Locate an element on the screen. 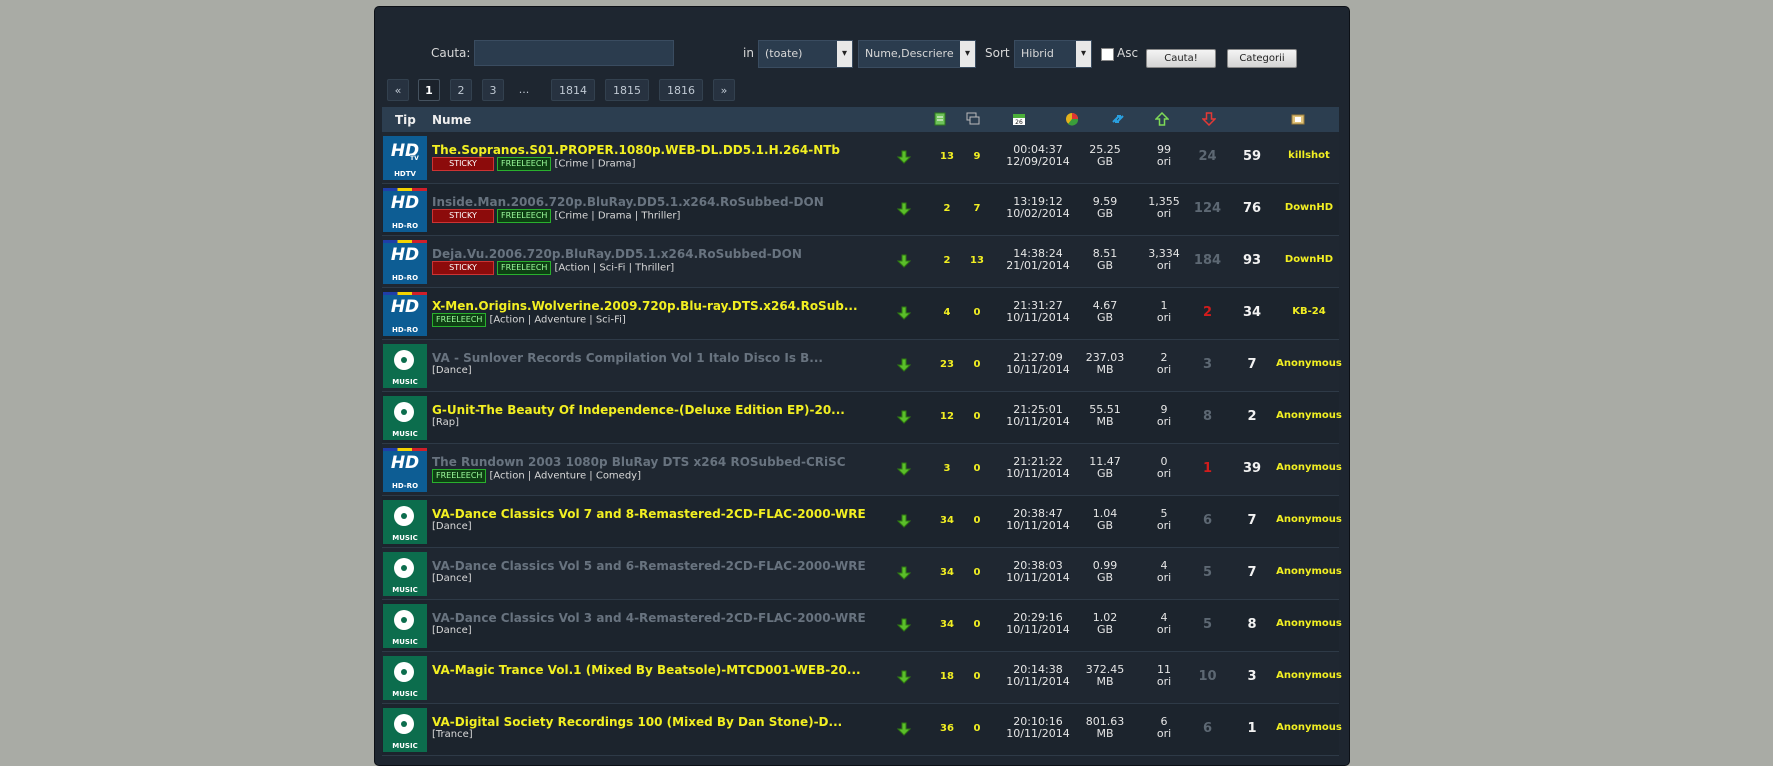  seeders-count: 5 is located at coordinates (1207, 624).